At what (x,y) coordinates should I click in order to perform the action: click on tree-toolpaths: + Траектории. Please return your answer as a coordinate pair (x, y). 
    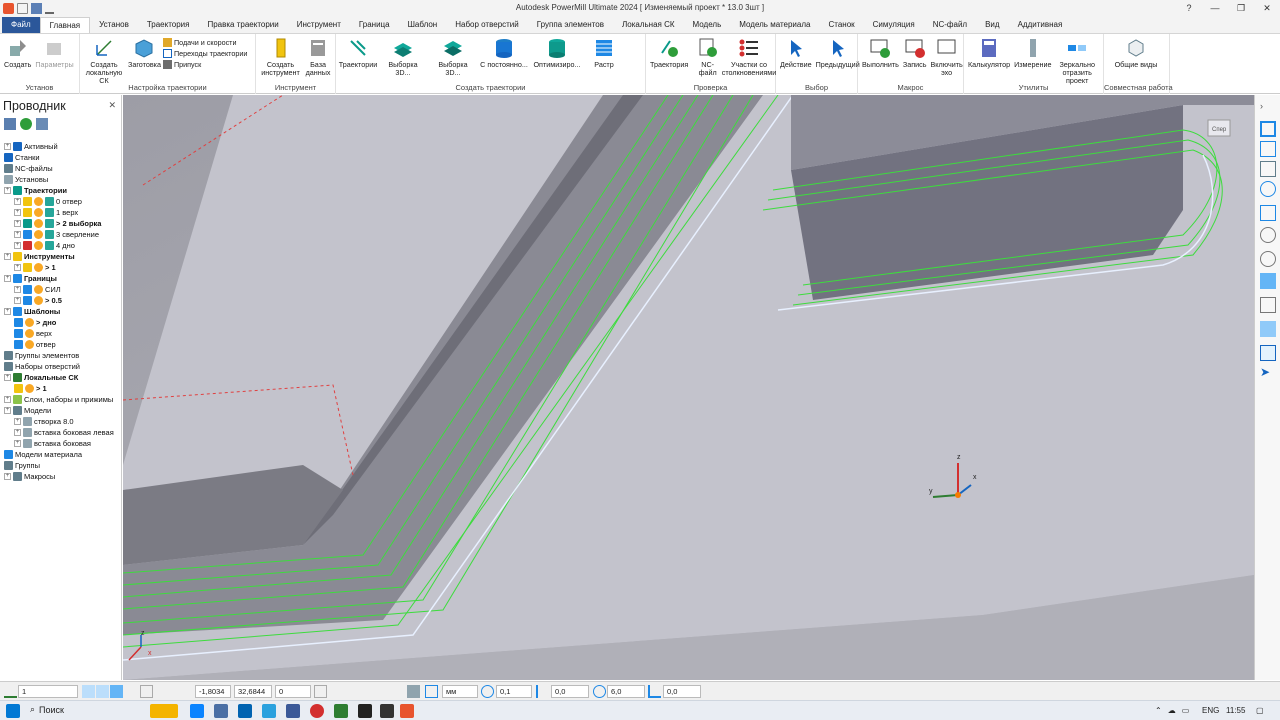
    Looking at the image, I should click on (35, 190).